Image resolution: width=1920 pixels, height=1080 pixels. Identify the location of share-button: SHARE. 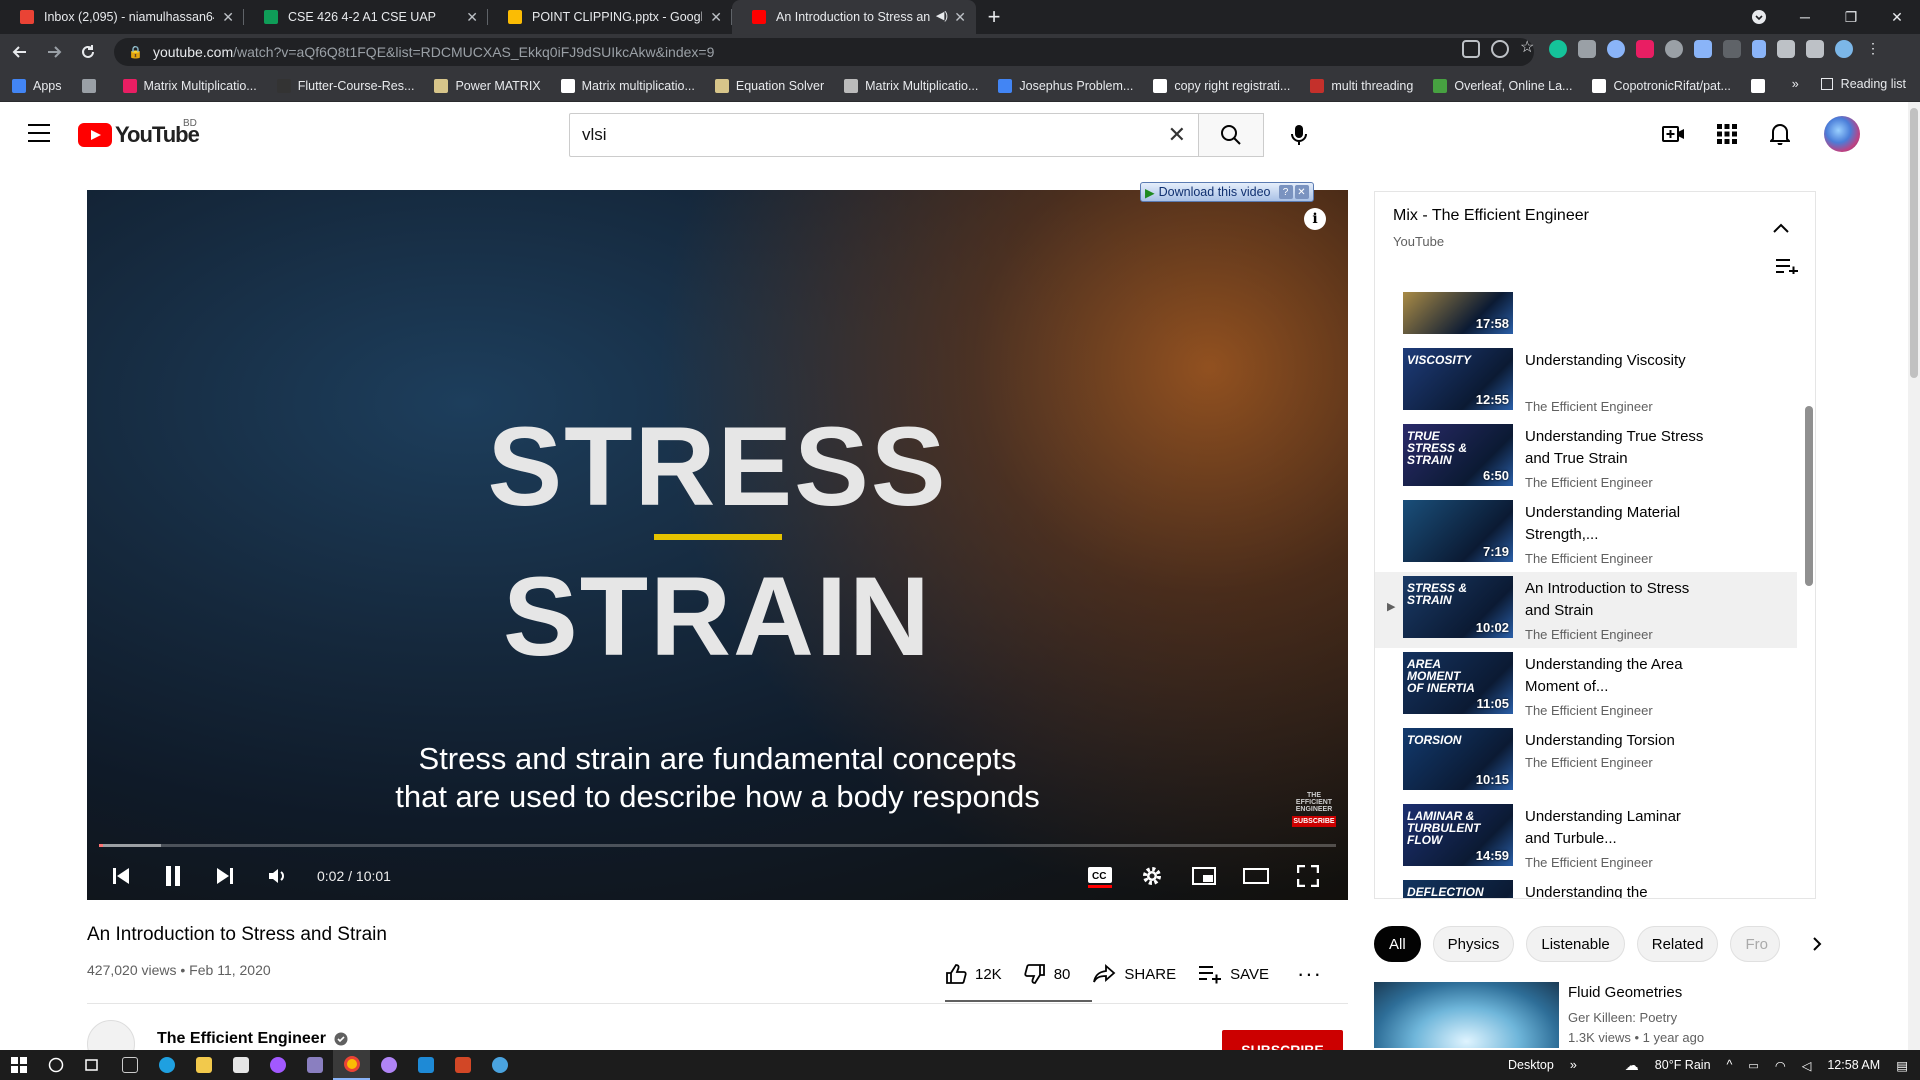
(1134, 974).